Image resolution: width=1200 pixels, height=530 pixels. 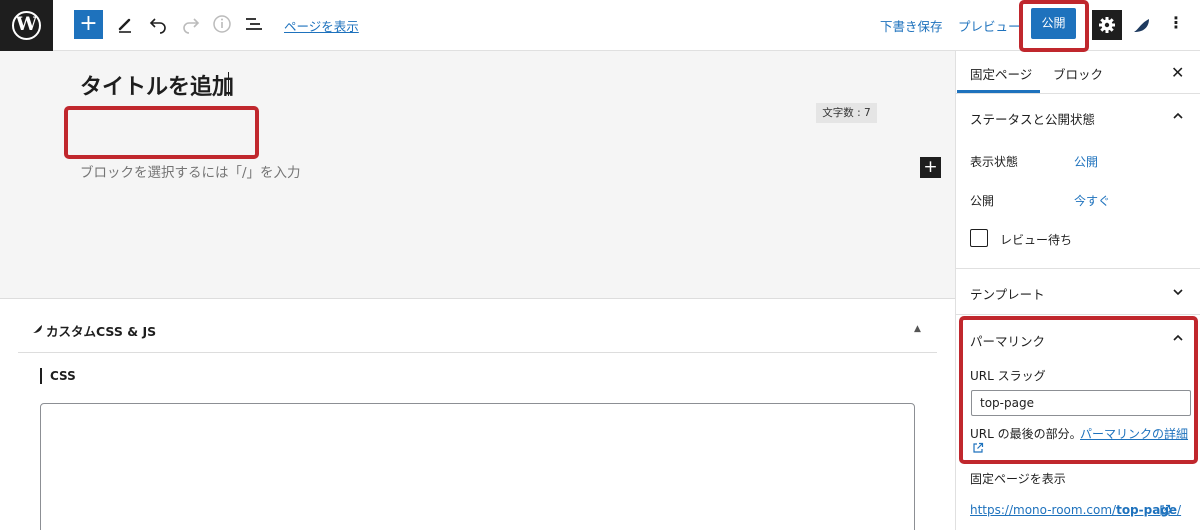 What do you see at coordinates (222, 24) in the screenshot?
I see `info-icon` at bounding box center [222, 24].